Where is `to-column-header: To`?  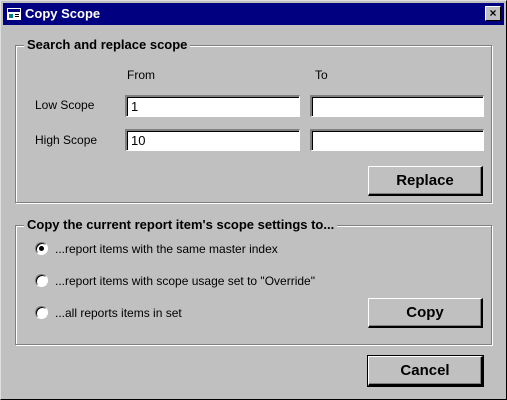
to-column-header: To is located at coordinates (321, 75).